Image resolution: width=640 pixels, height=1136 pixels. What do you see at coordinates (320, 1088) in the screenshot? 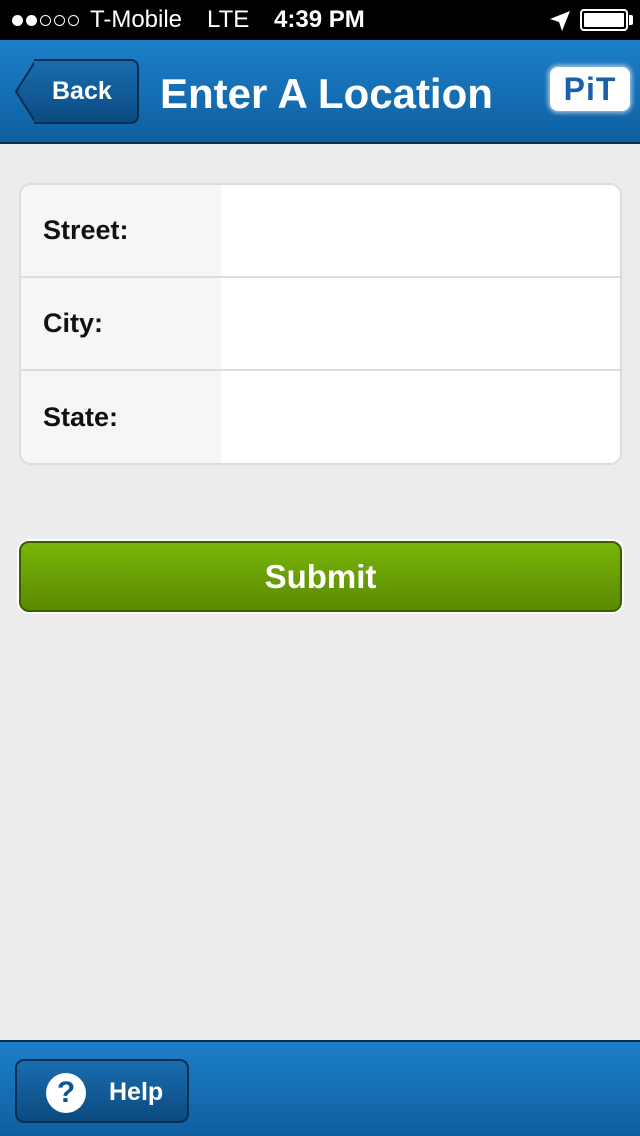
I see `bottom-toolbar: ? Help` at bounding box center [320, 1088].